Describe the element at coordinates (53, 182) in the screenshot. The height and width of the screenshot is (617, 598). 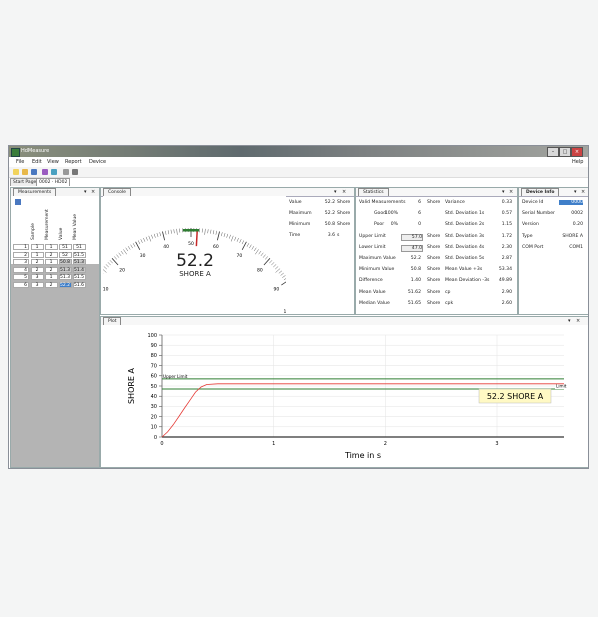
I see `tab-device: 0002 · HD02` at that location.